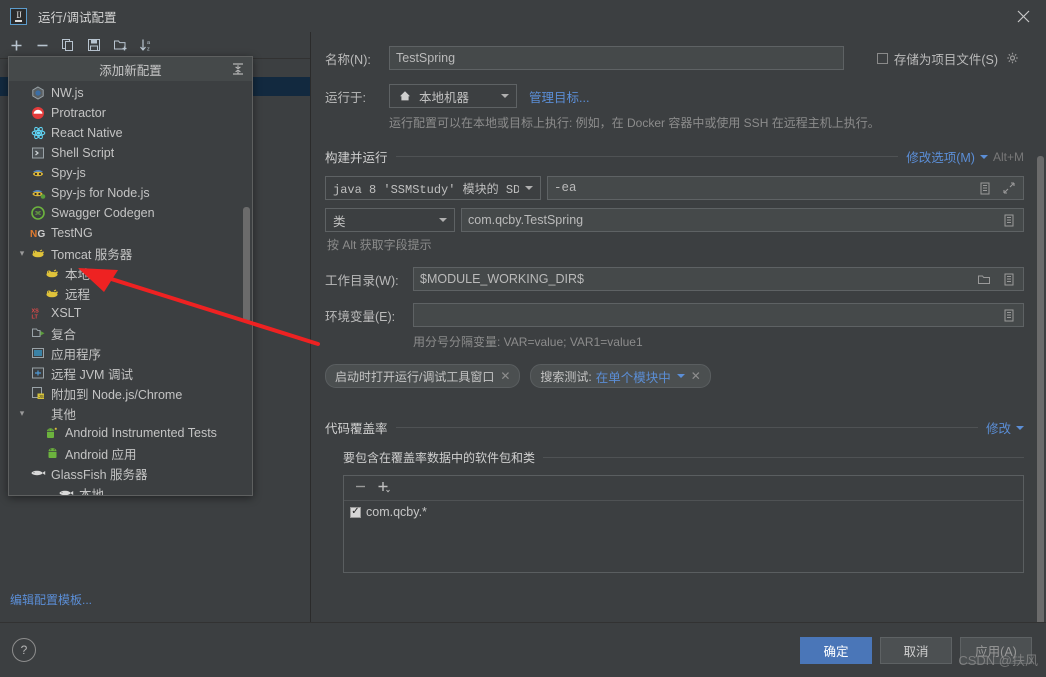  What do you see at coordinates (246, 264) in the screenshot?
I see `popup-scrollbar` at bounding box center [246, 264].